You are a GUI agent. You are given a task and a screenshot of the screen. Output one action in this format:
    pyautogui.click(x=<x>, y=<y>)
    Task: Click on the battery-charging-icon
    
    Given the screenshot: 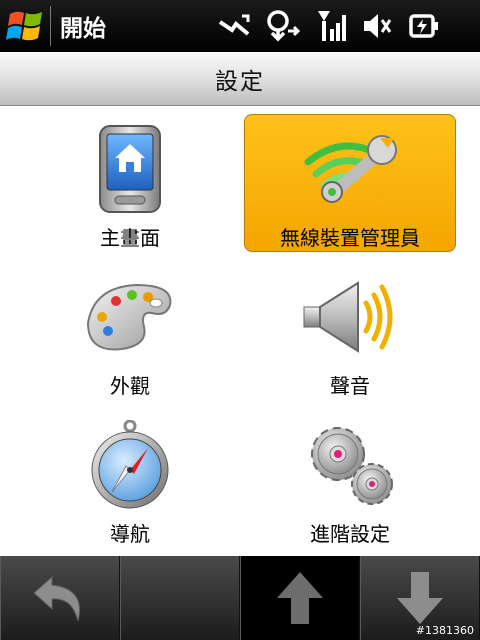 What is the action you would take?
    pyautogui.click(x=424, y=26)
    